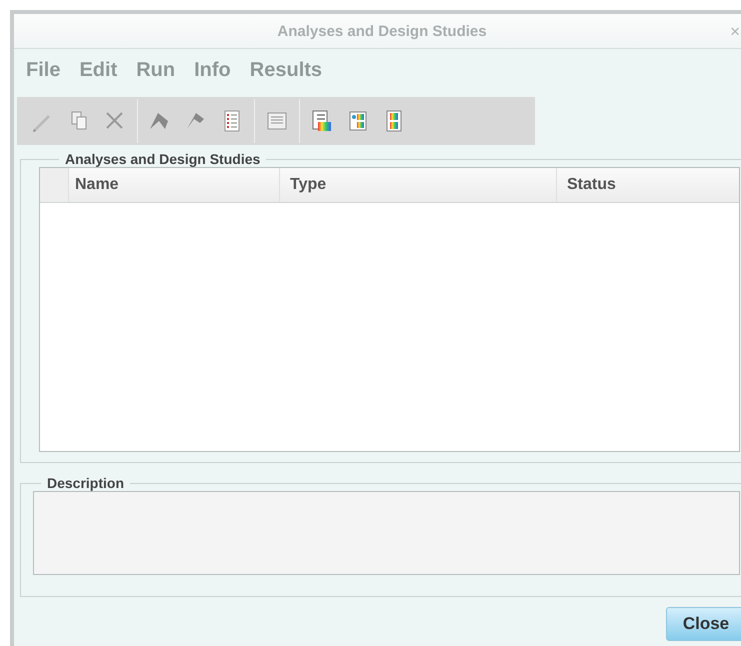 Image resolution: width=741 pixels, height=646 pixels. What do you see at coordinates (386, 533) in the screenshot?
I see `description-field` at bounding box center [386, 533].